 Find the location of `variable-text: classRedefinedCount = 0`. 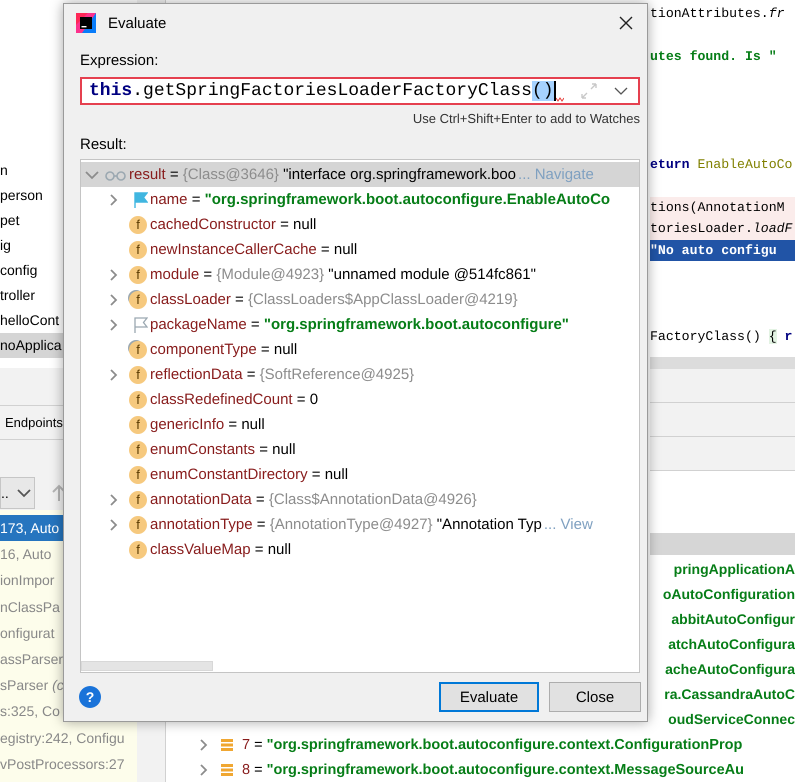

variable-text: classRedefinedCount = 0 is located at coordinates (234, 399).